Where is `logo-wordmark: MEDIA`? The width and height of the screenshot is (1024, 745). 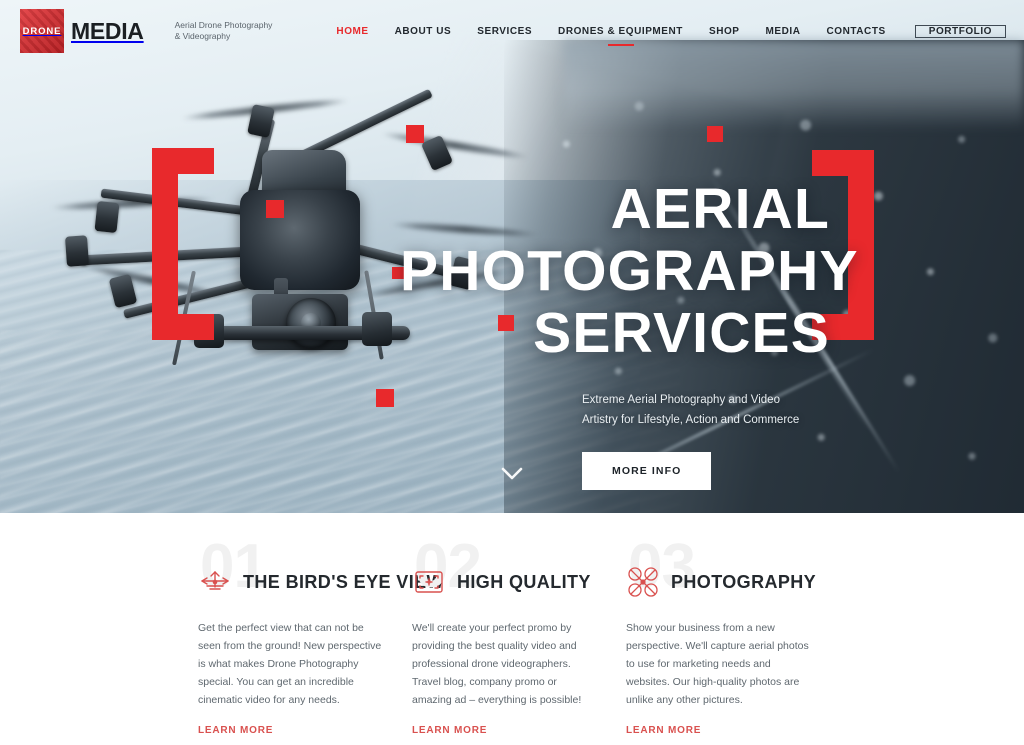
logo-wordmark: MEDIA is located at coordinates (107, 30).